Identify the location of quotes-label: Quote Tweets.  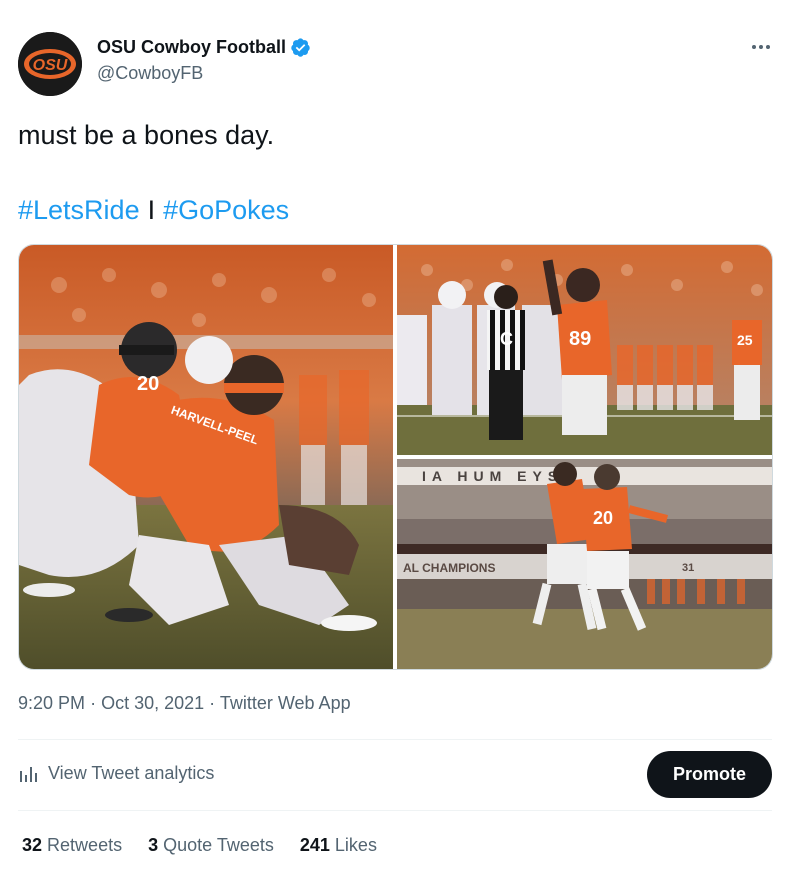
(218, 845).